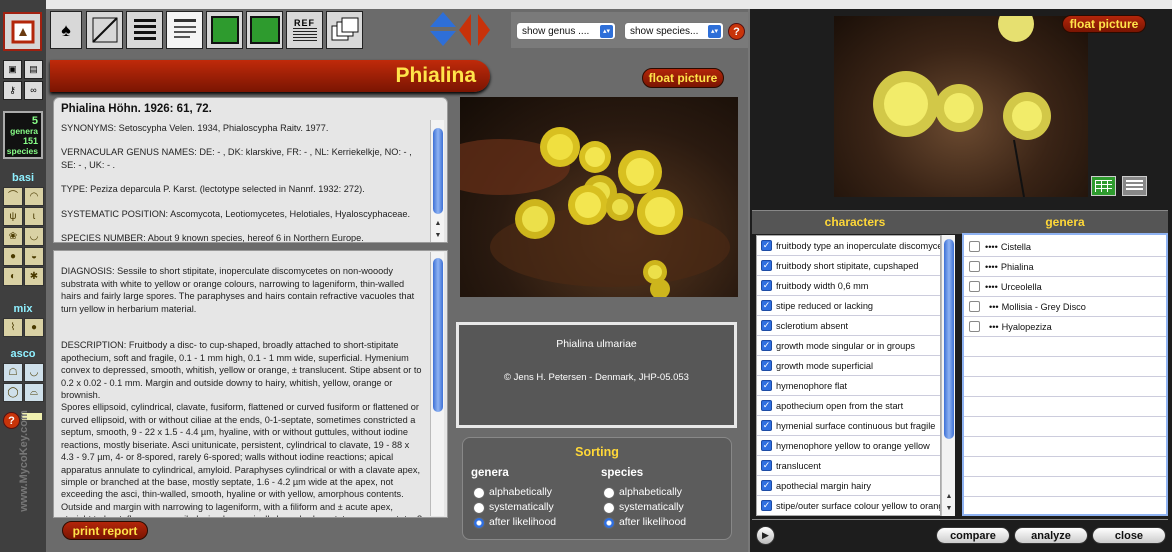  What do you see at coordinates (443, 19) in the screenshot?
I see `arrow-up-icon` at bounding box center [443, 19].